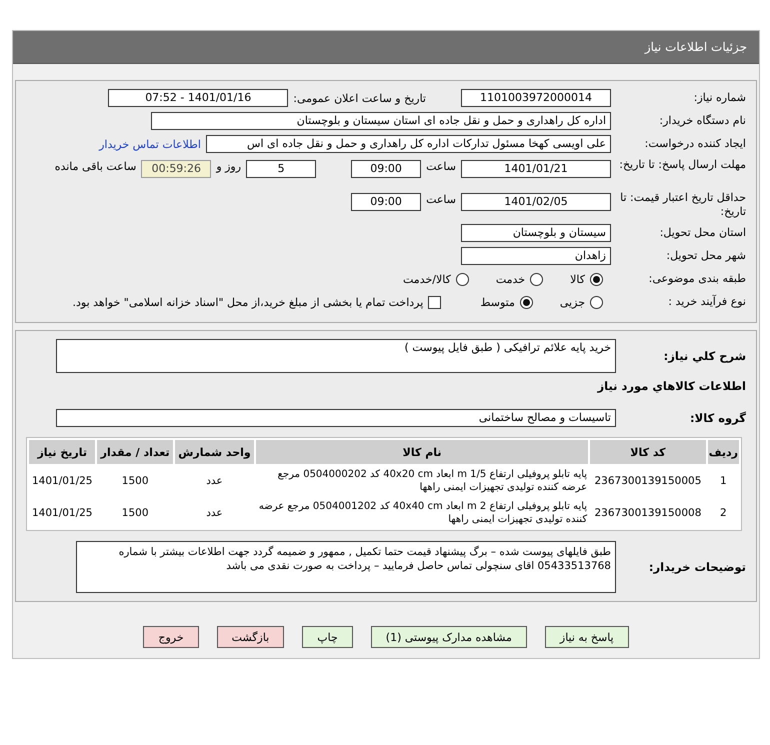 The height and width of the screenshot is (745, 770). I want to click on field-label: گروه کالا:, so click(718, 418).